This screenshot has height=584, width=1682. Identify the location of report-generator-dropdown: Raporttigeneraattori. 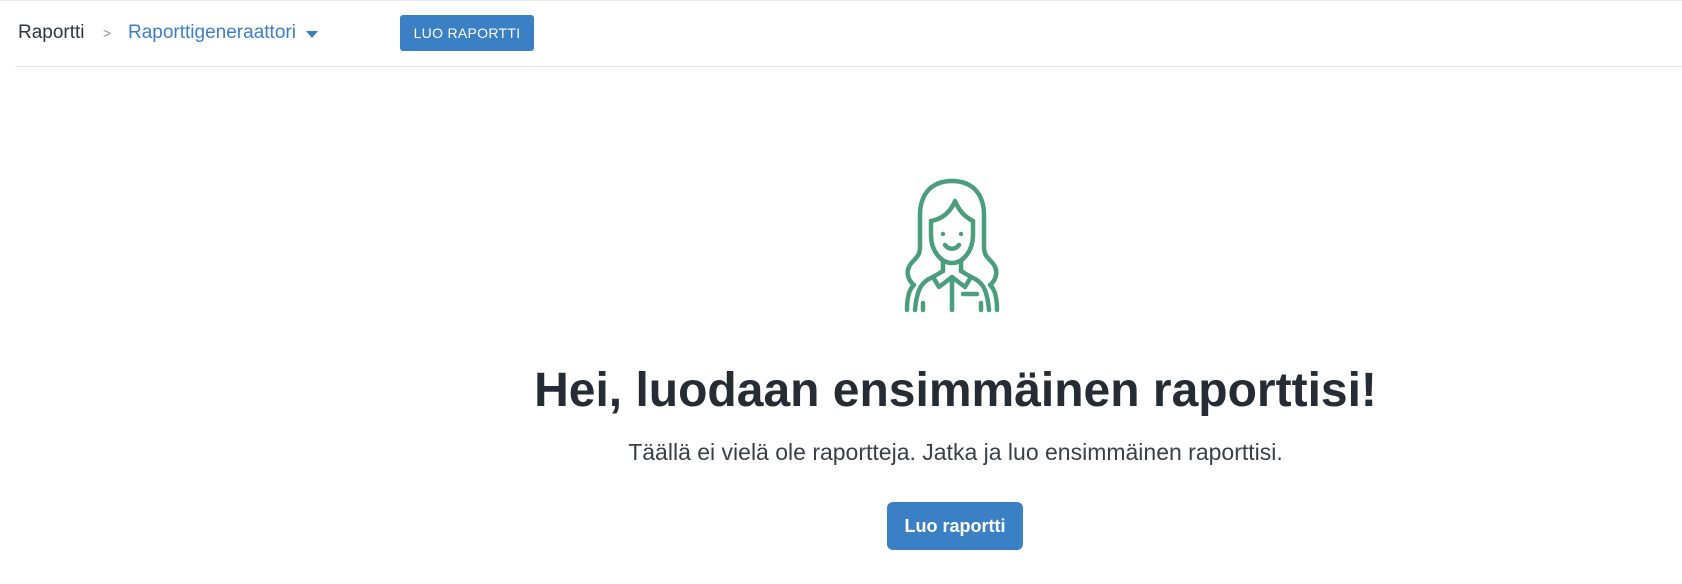
(223, 33).